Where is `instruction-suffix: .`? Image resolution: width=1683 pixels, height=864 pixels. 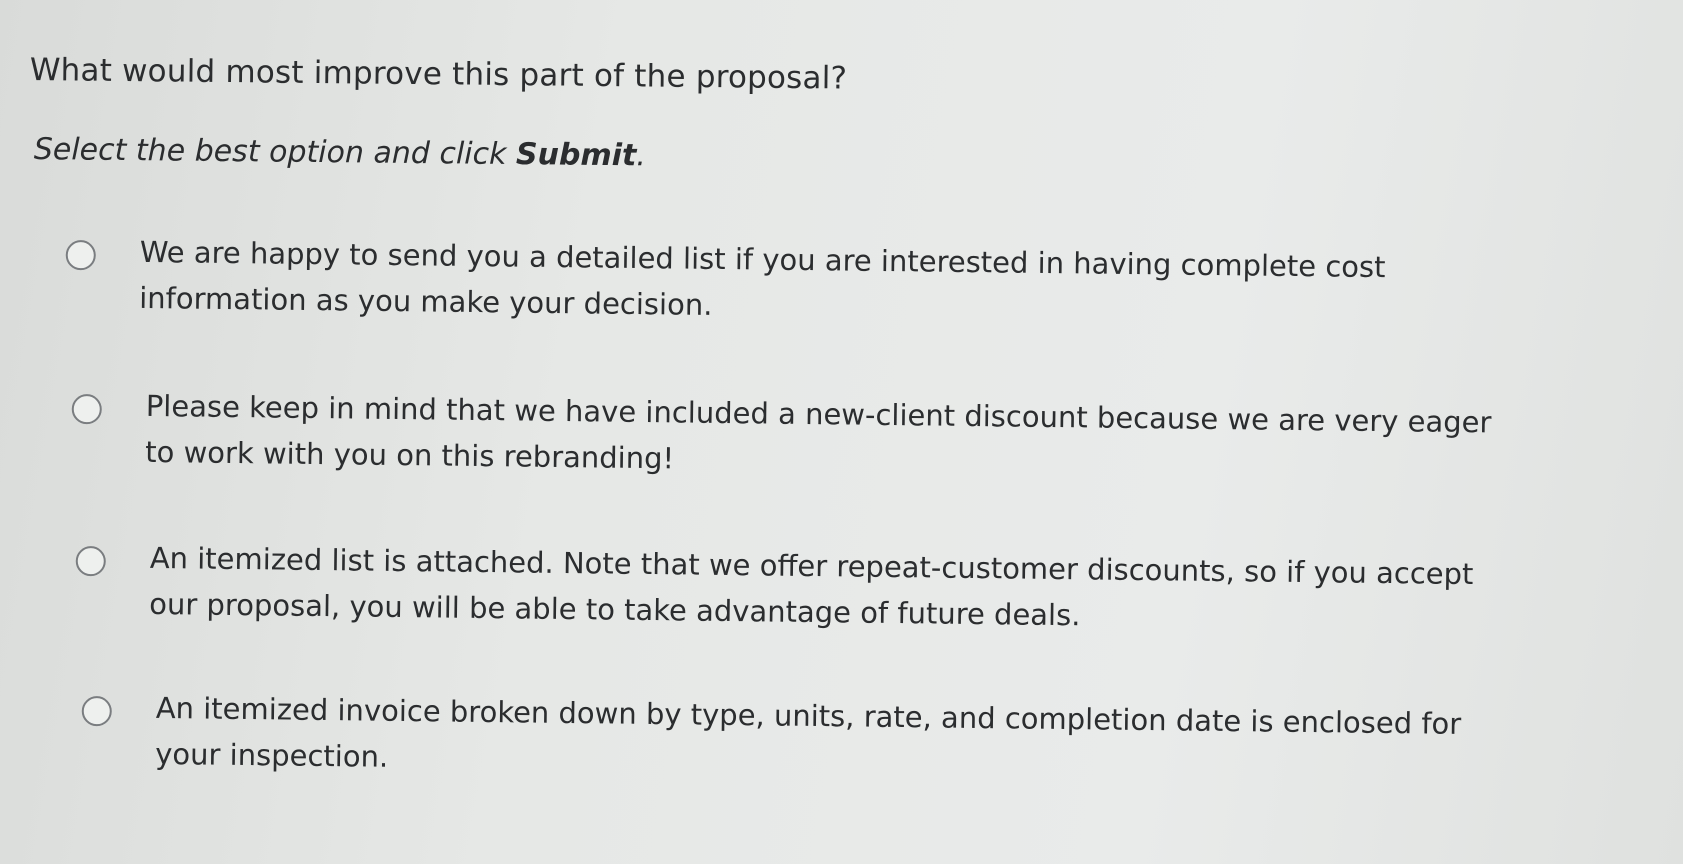
instruction-suffix: . is located at coordinates (641, 156).